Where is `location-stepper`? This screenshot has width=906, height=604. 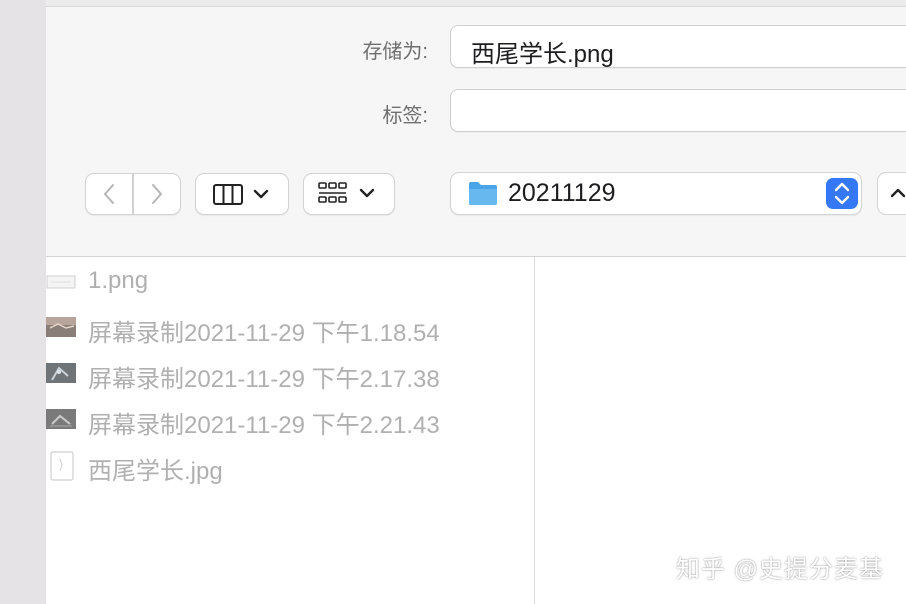
location-stepper is located at coordinates (842, 193).